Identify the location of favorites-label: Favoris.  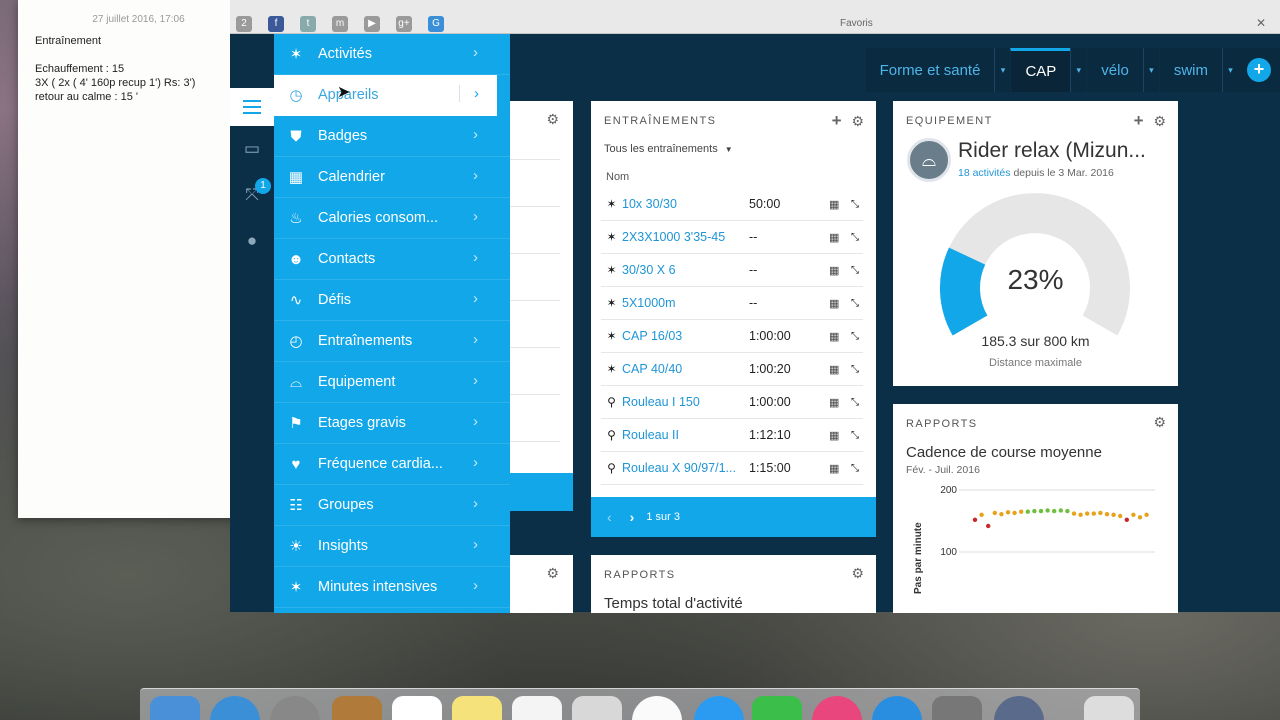
(856, 23).